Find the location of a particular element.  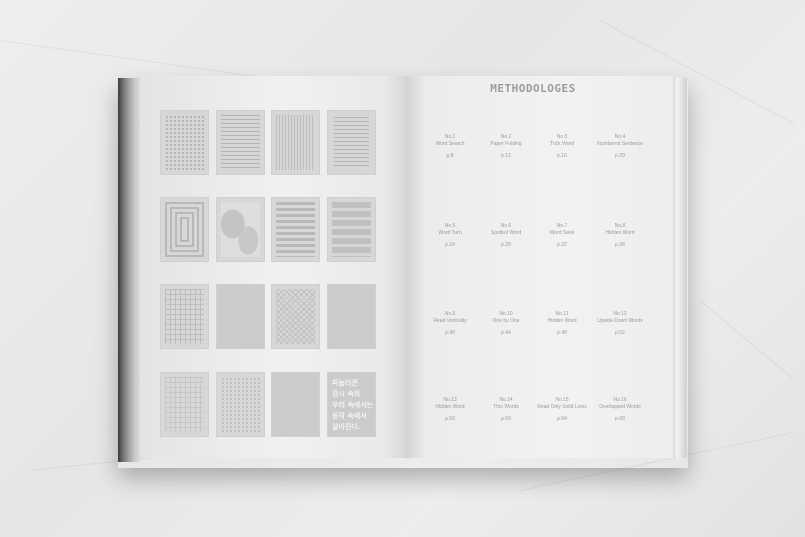

toc-title: Spotted Word is located at coordinates (506, 233).